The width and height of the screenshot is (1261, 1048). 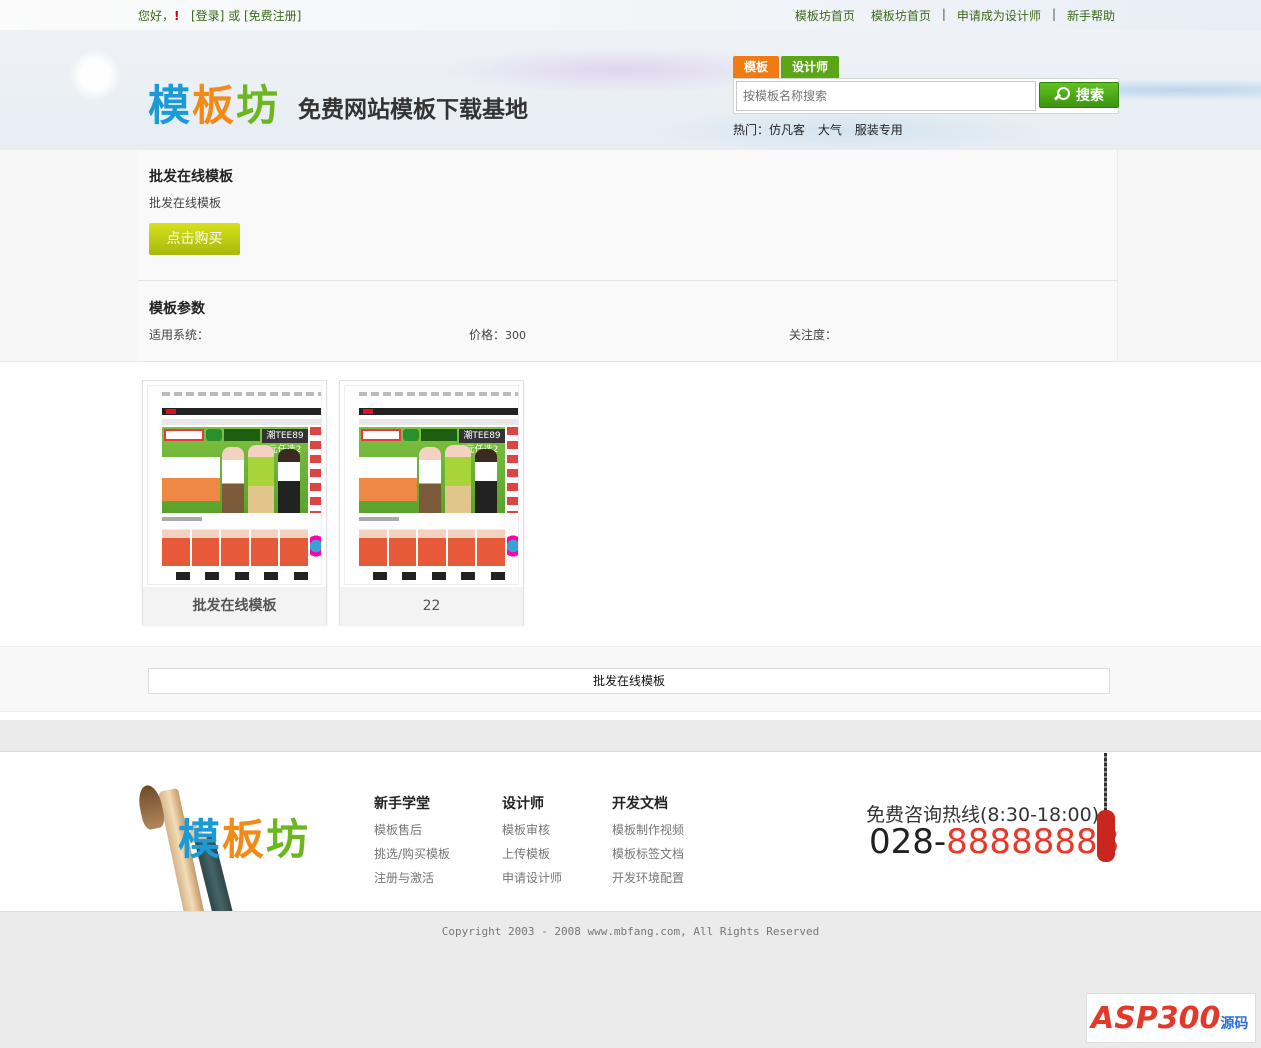 What do you see at coordinates (630, 90) in the screenshot?
I see `header: 模板坊 免费网站模板下载基地 模板 设计师 搜索 热门：仿凡客 大气 服装专用` at bounding box center [630, 90].